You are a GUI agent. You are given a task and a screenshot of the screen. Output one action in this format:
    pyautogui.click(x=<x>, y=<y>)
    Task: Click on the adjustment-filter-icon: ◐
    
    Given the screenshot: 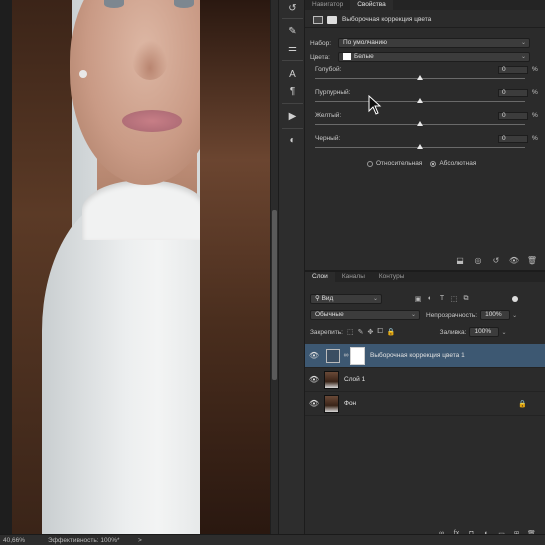 What is the action you would take?
    pyautogui.click(x=430, y=299)
    